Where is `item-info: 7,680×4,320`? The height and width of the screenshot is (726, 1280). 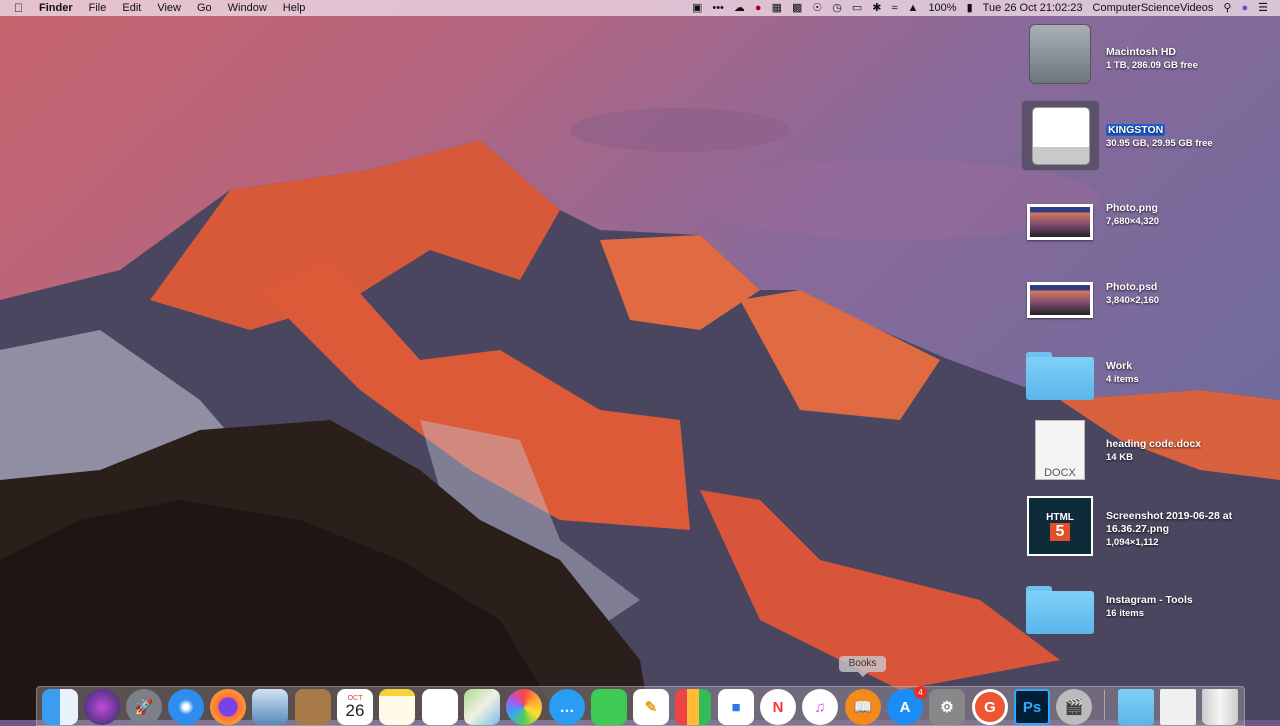
item-info: 7,680×4,320 is located at coordinates (1133, 221).